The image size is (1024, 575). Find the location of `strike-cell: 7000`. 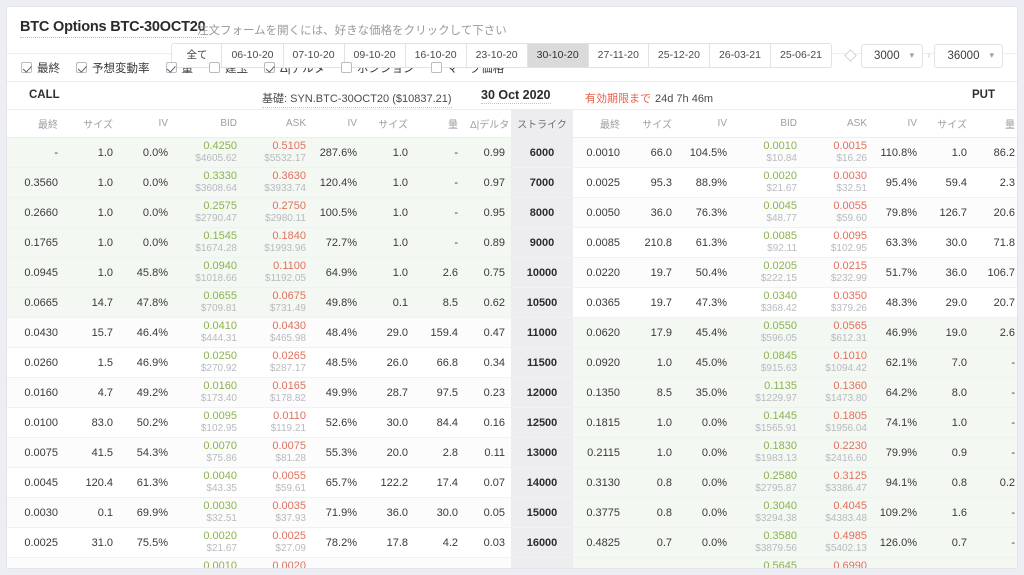

strike-cell: 7000 is located at coordinates (542, 182).